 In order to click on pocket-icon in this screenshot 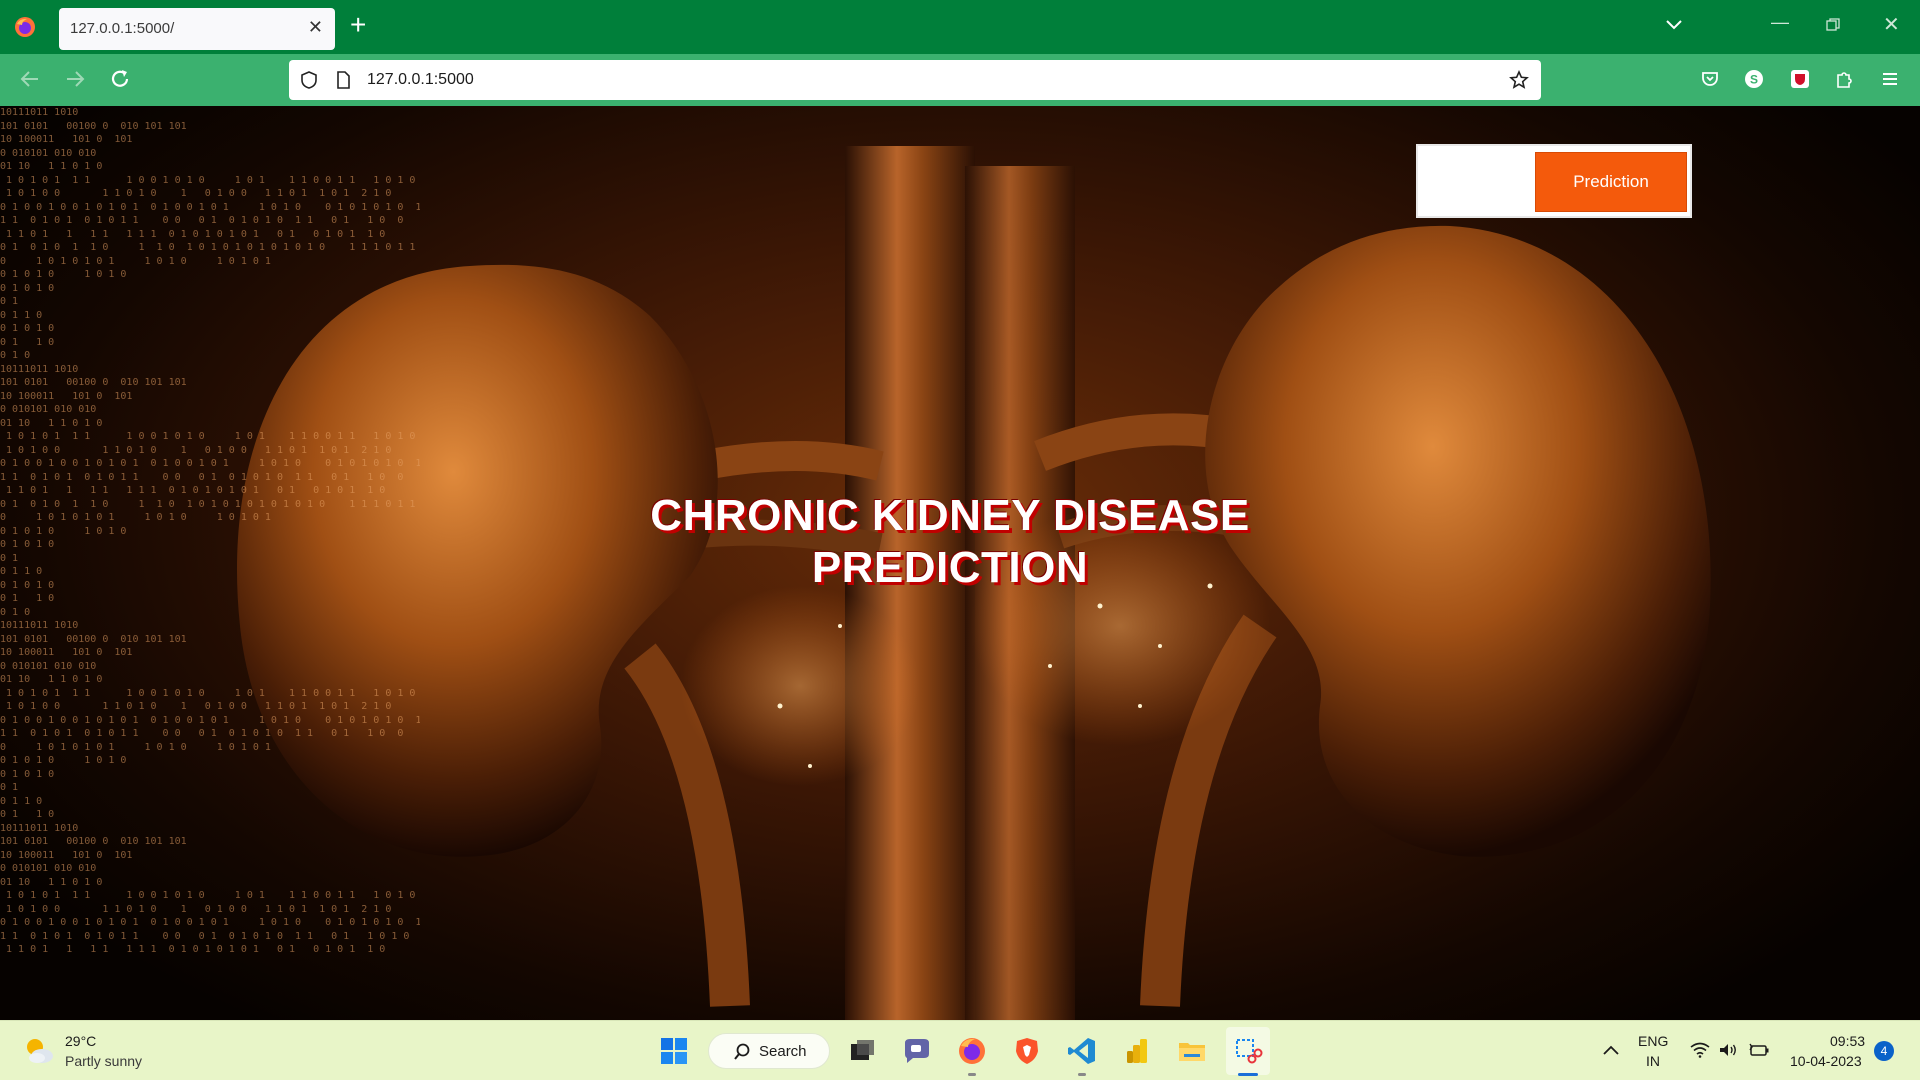, I will do `click(1710, 79)`.